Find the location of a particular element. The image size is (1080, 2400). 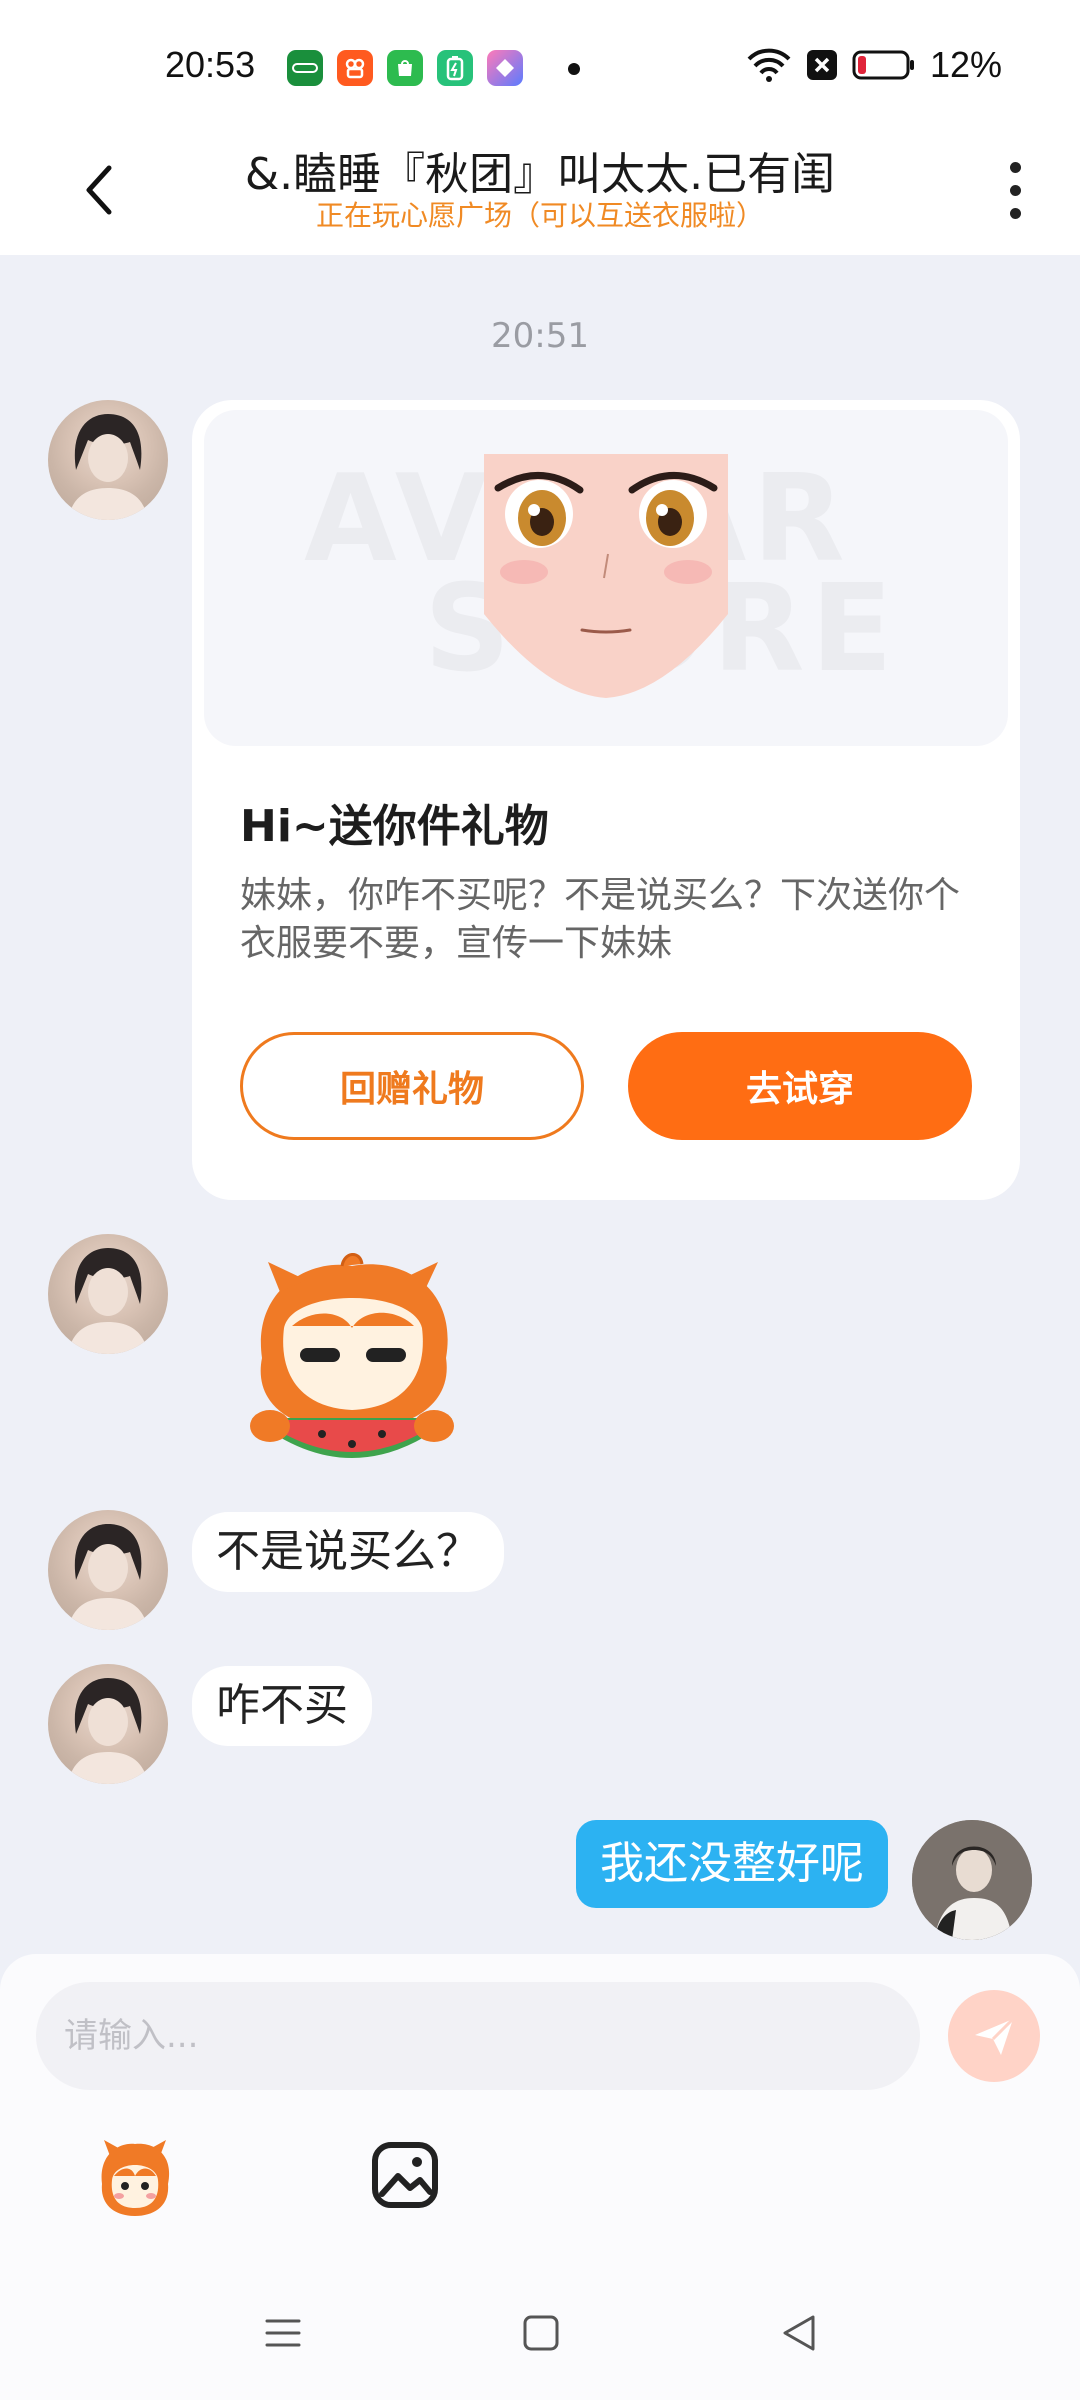

battery-app-icon is located at coordinates (455, 68).